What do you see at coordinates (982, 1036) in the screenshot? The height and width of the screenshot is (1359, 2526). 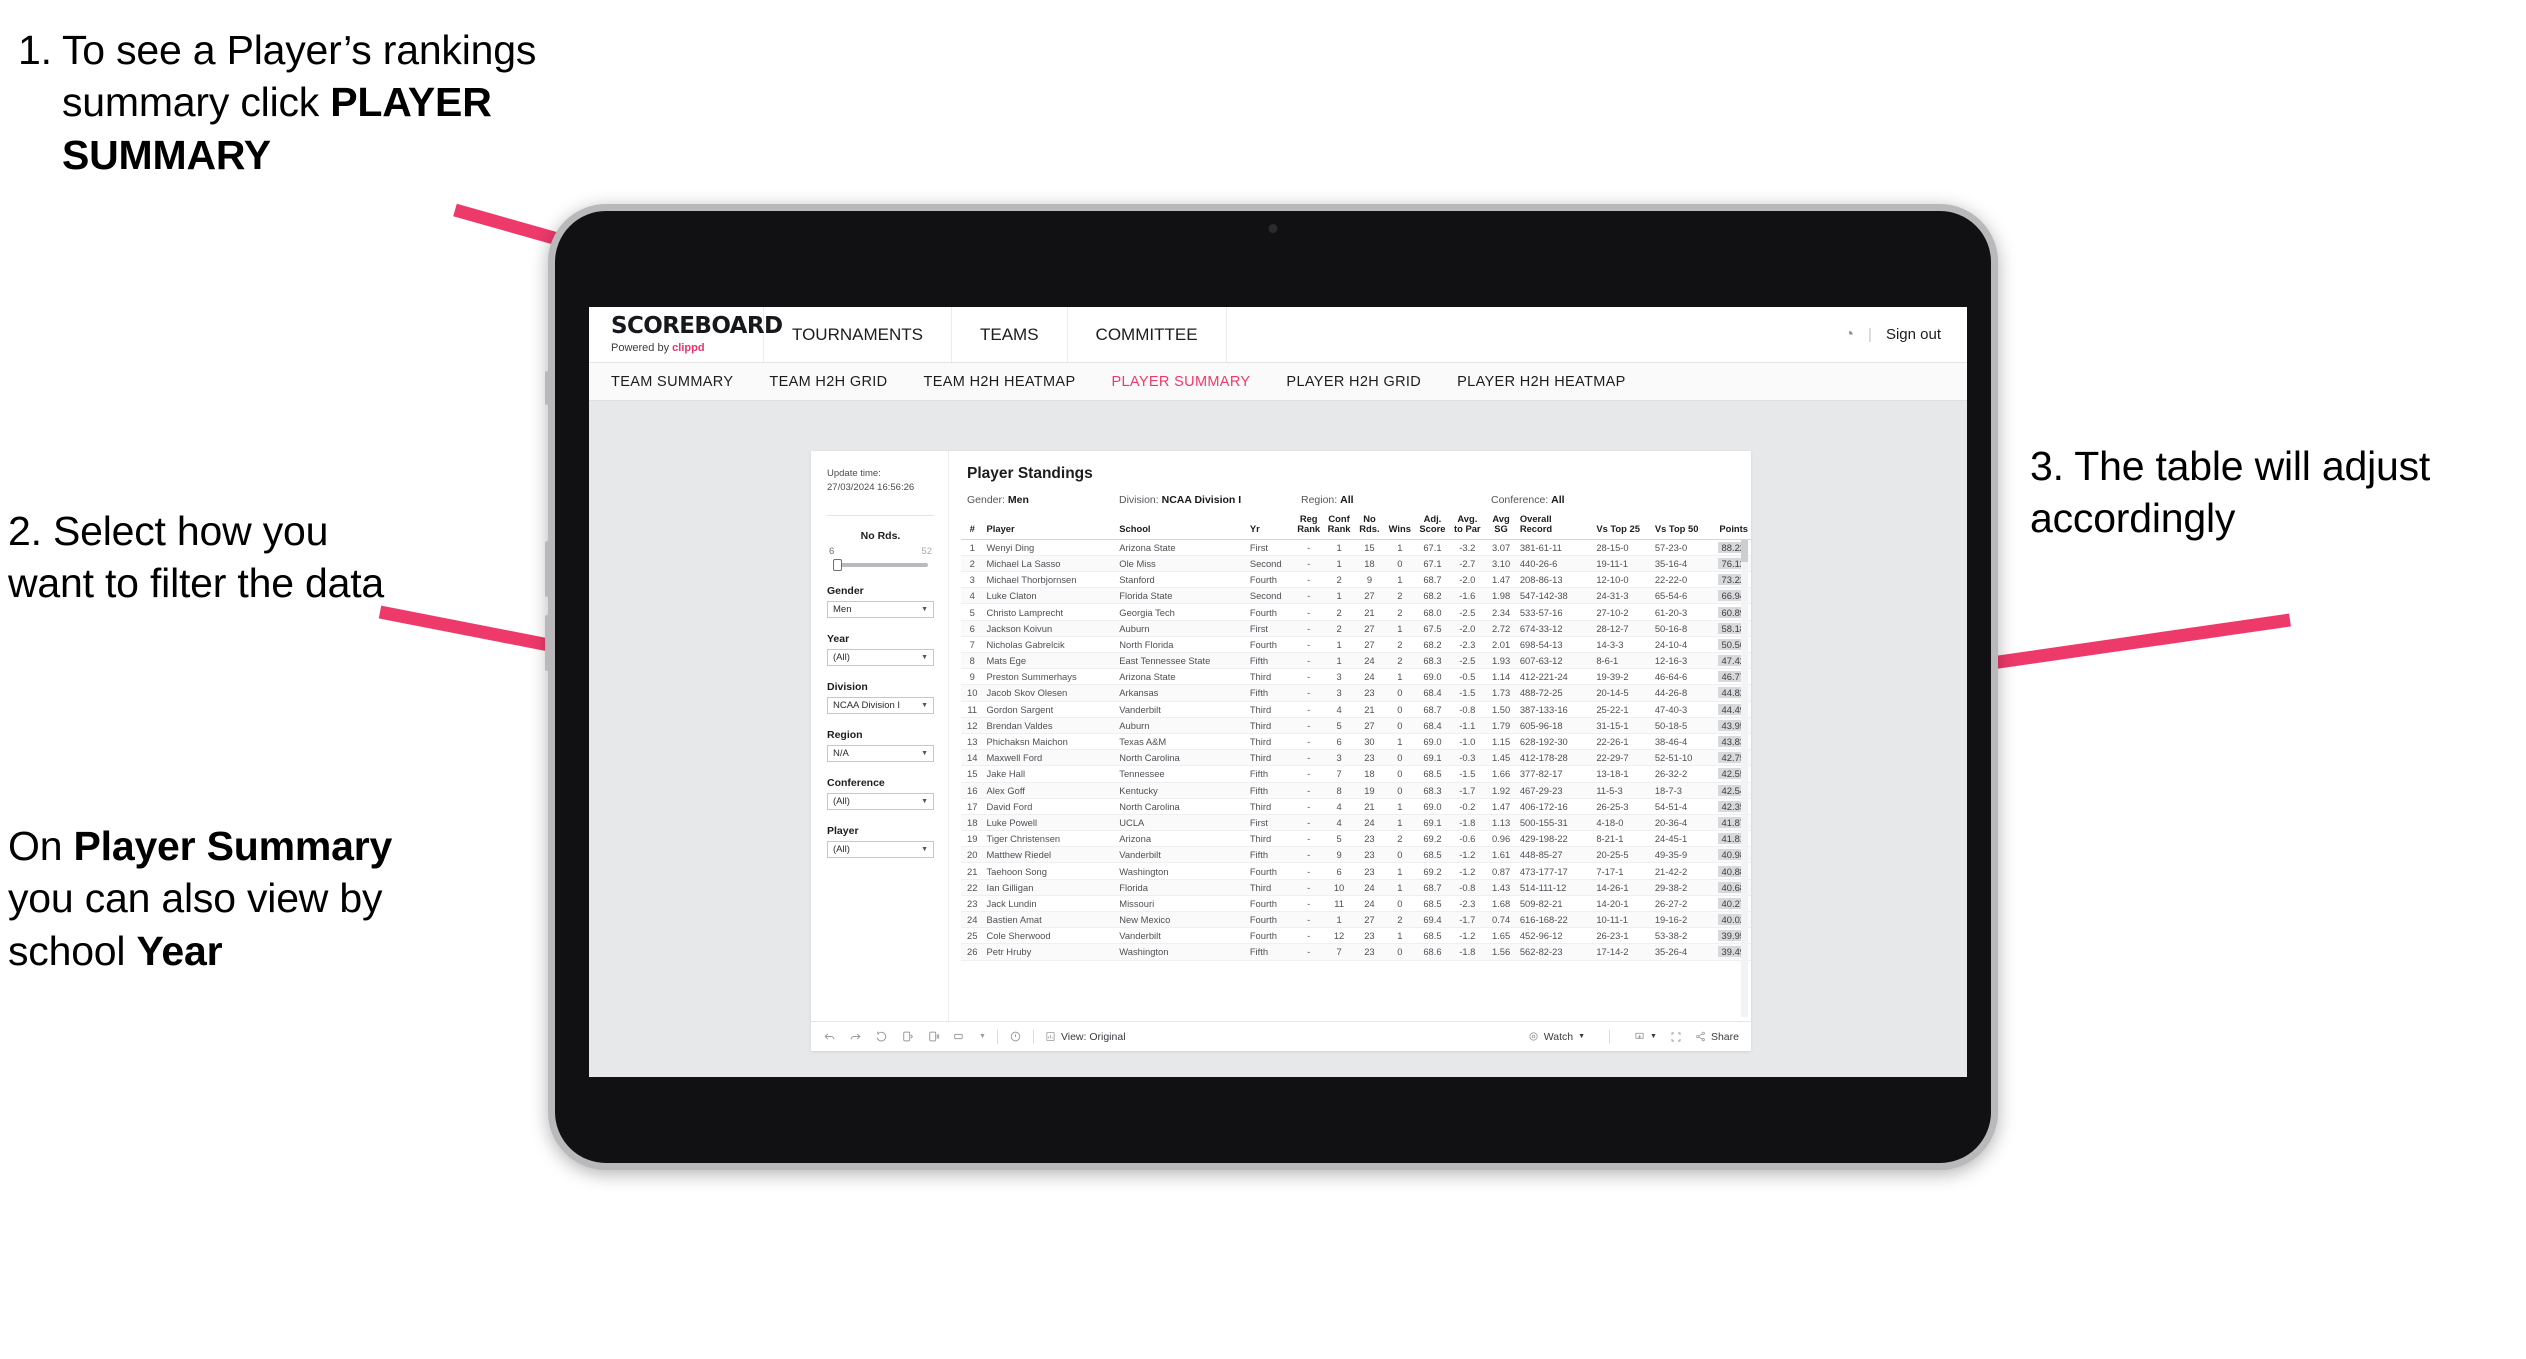 I see `caret-icon: ▼` at bounding box center [982, 1036].